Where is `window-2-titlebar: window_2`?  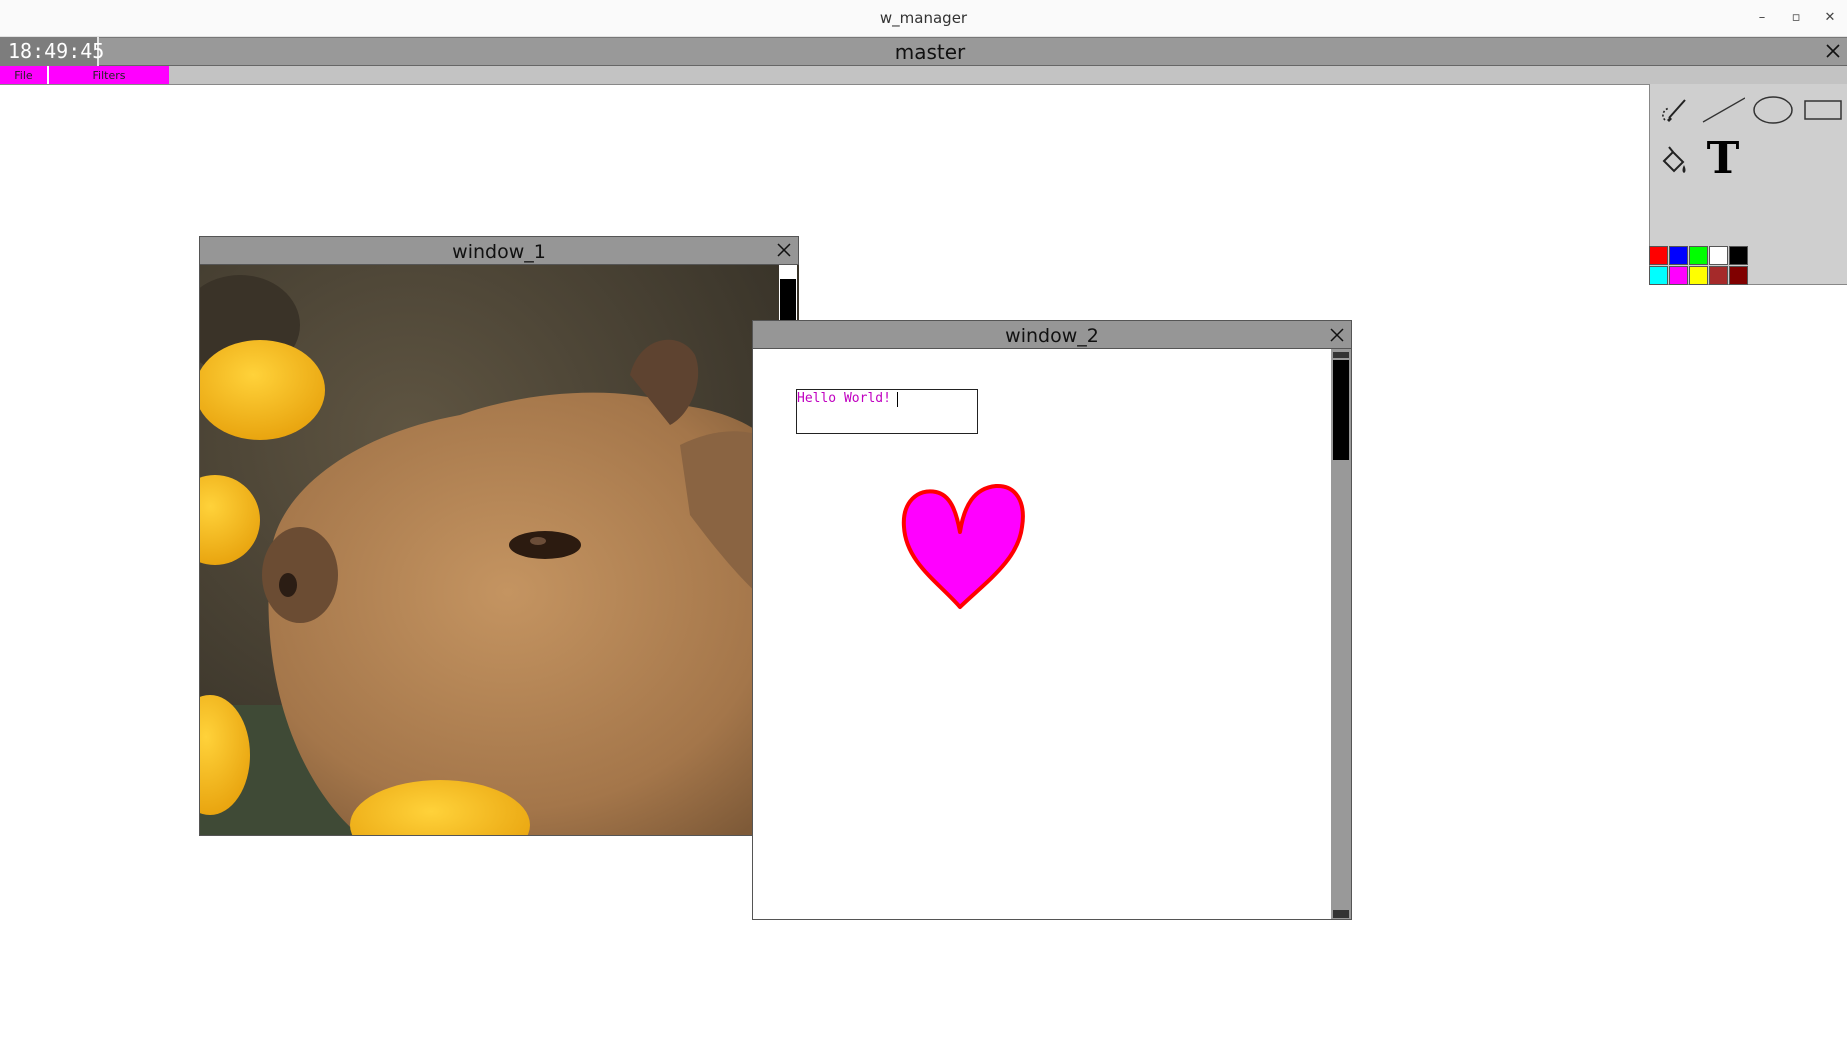
window-2-titlebar: window_2 is located at coordinates (1052, 334).